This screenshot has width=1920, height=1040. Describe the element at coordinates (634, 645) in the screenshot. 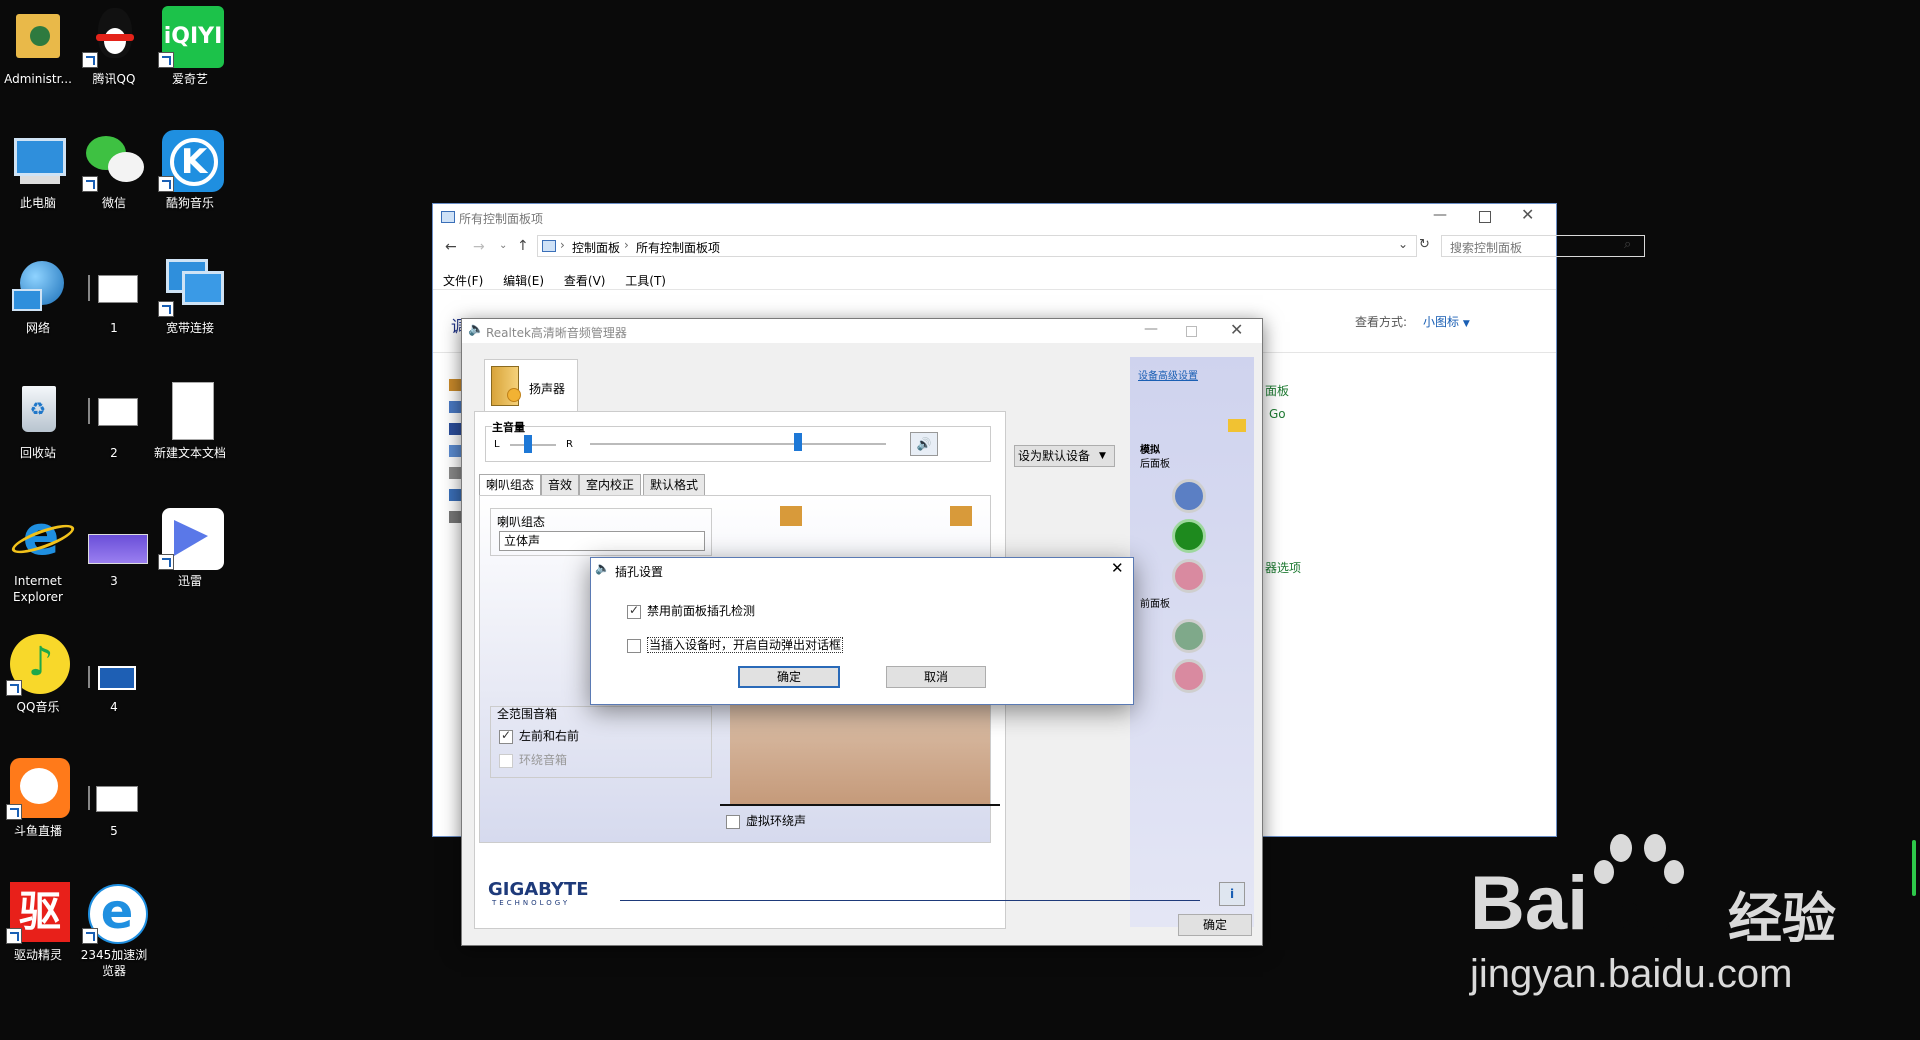

I see `auto-popup-checkbox` at that location.